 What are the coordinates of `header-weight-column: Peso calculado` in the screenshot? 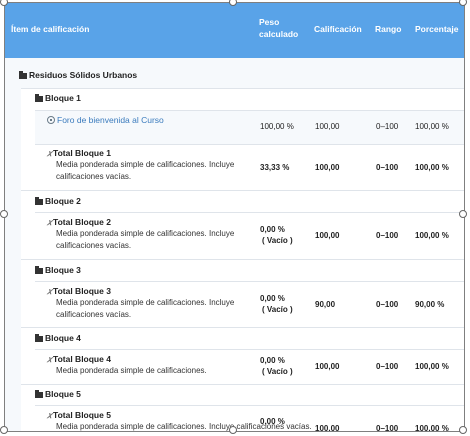 It's located at (278, 28).